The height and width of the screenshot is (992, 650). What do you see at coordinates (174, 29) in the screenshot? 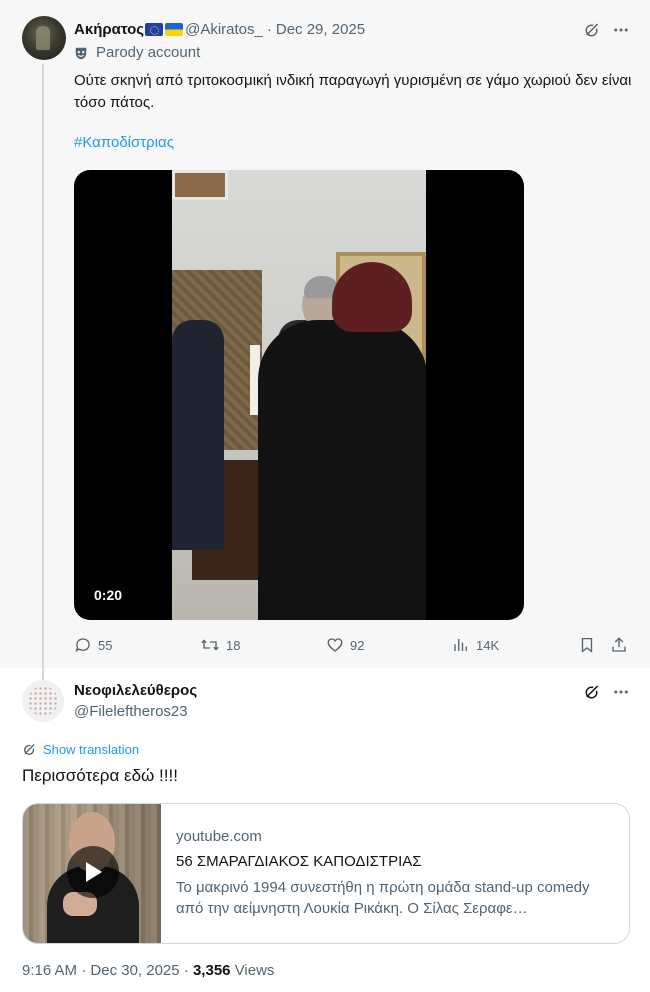
I see `ukraine-flag-icon` at bounding box center [174, 29].